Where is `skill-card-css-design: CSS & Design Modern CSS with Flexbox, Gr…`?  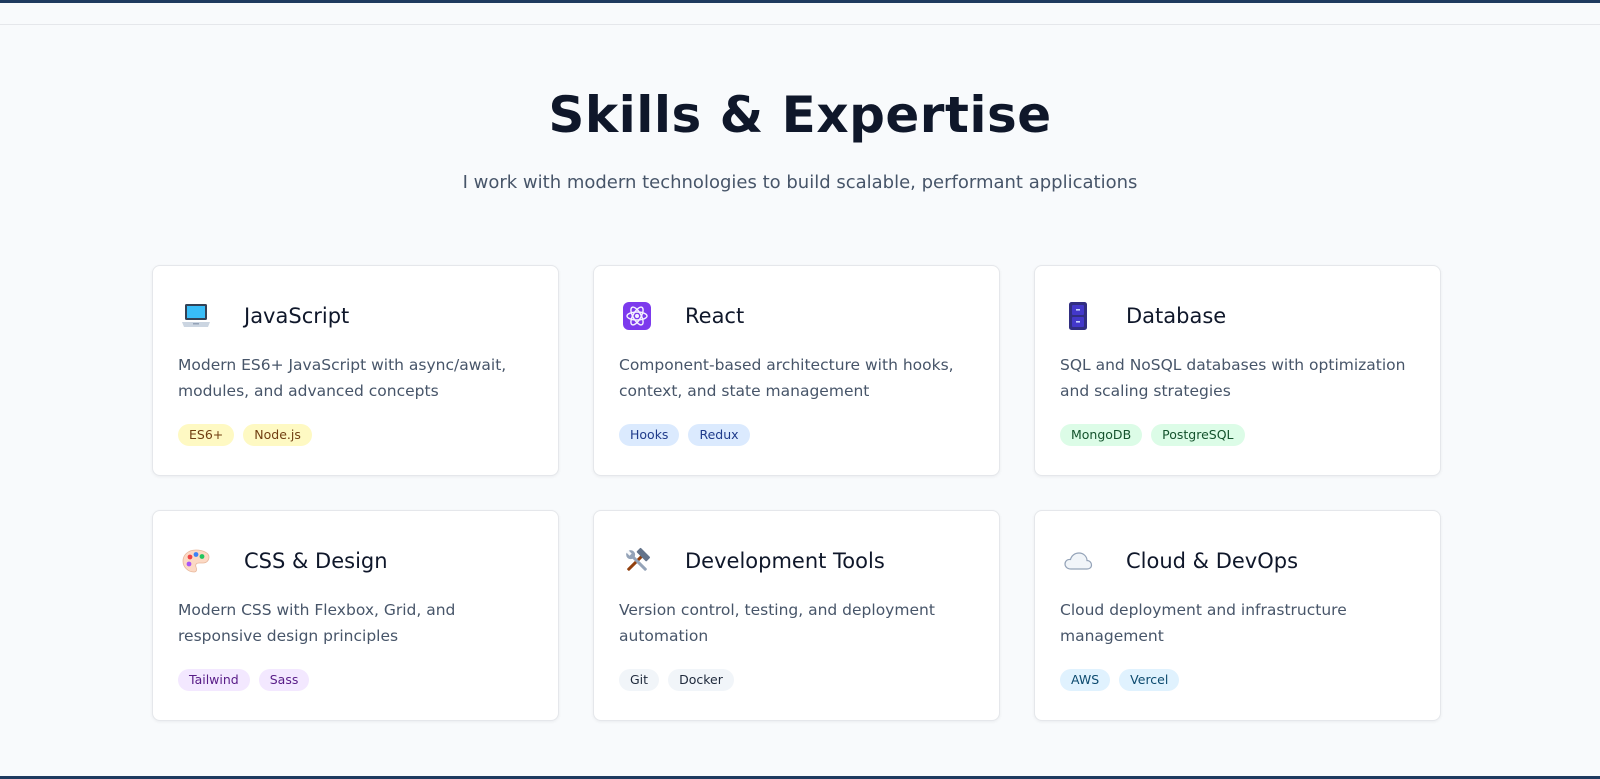
skill-card-css-design: CSS & Design Modern CSS with Flexbox, Gr… is located at coordinates (355, 615).